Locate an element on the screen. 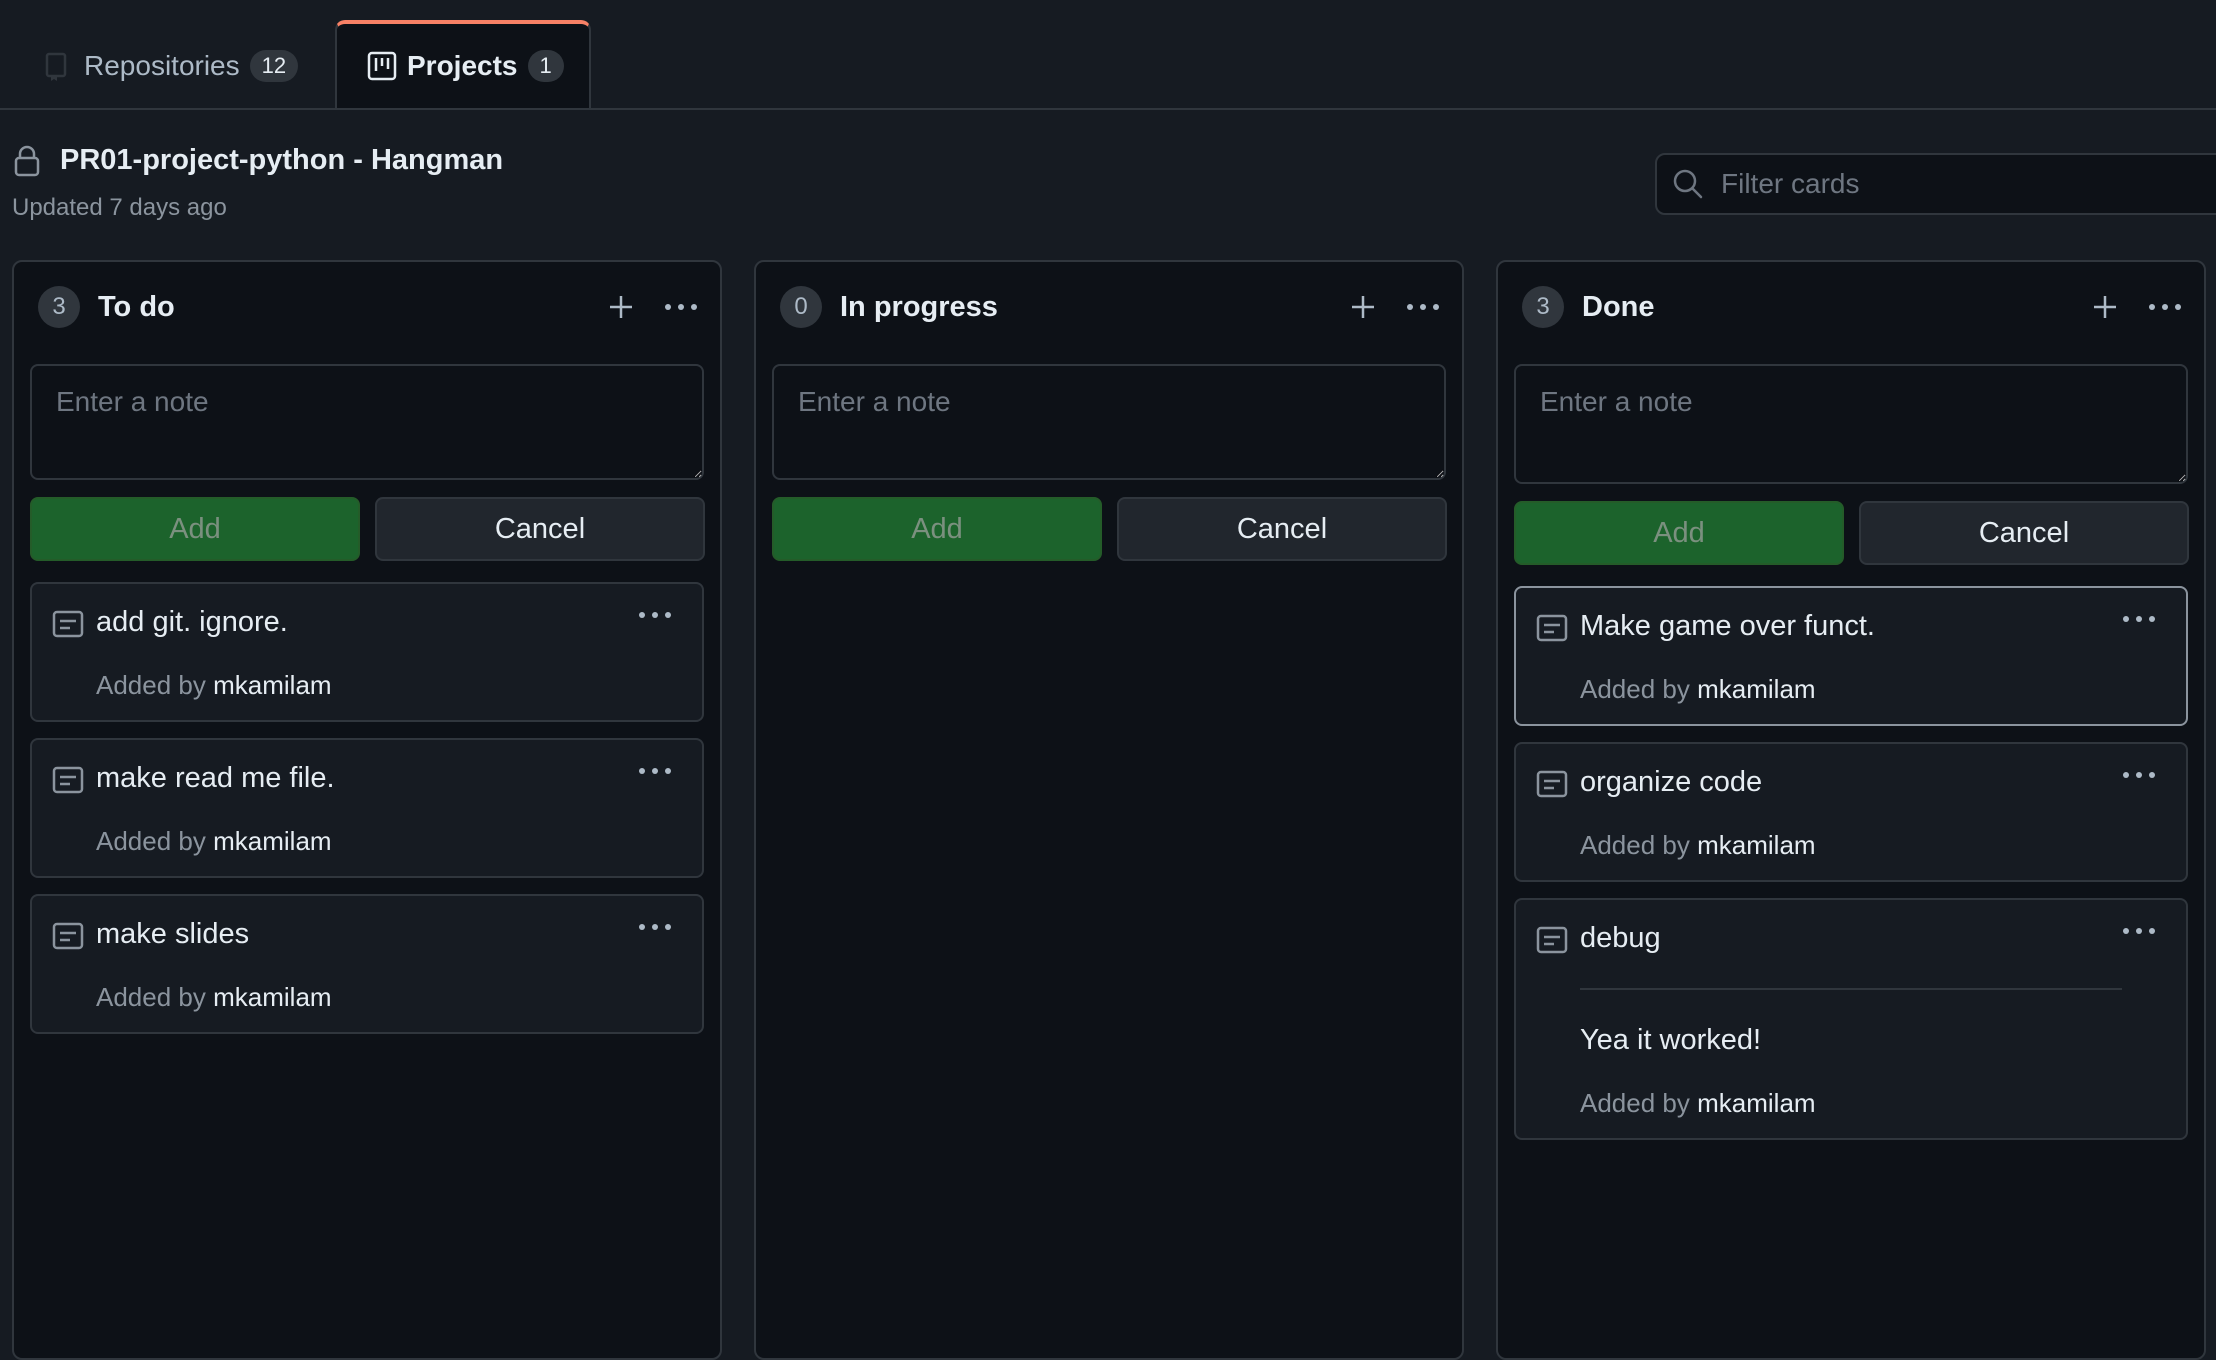  card-body: Yea it worked! is located at coordinates (1671, 1040).